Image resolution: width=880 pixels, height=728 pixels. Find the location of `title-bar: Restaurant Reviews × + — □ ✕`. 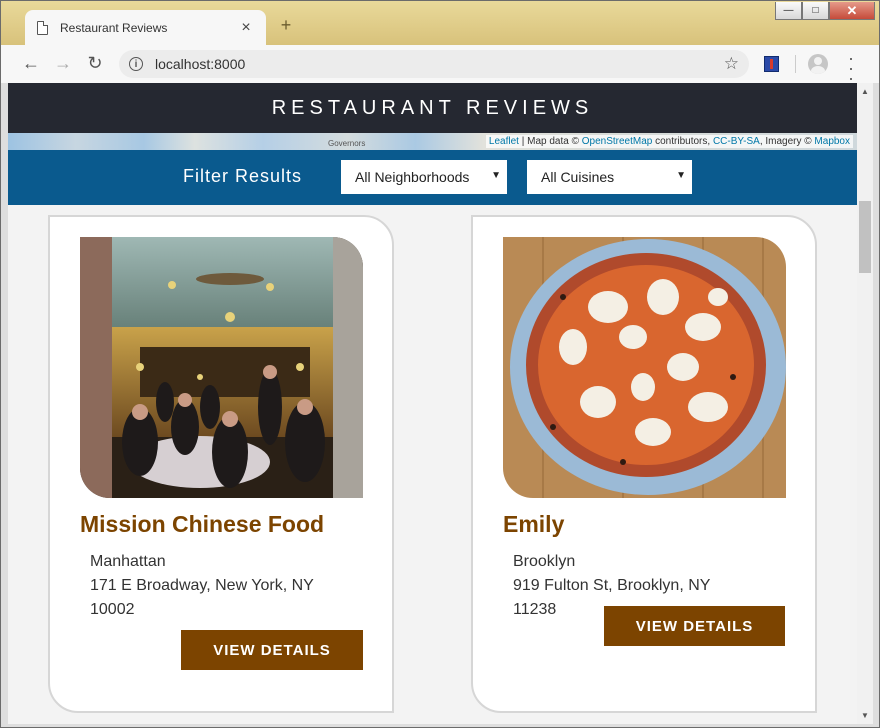

title-bar: Restaurant Reviews × + — □ ✕ is located at coordinates (440, 23).